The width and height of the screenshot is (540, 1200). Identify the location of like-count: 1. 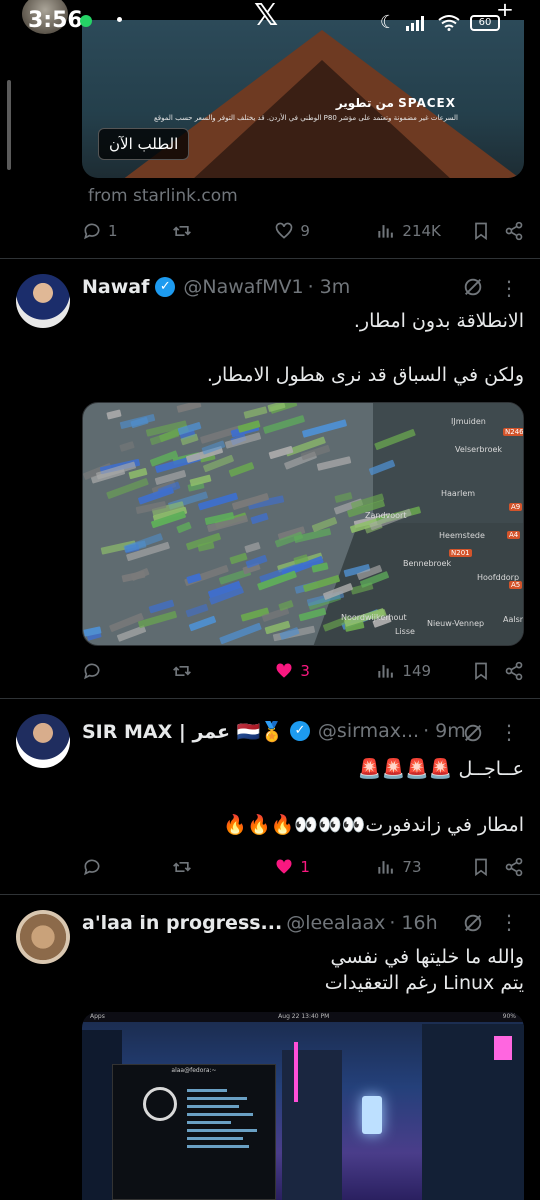
(305, 867).